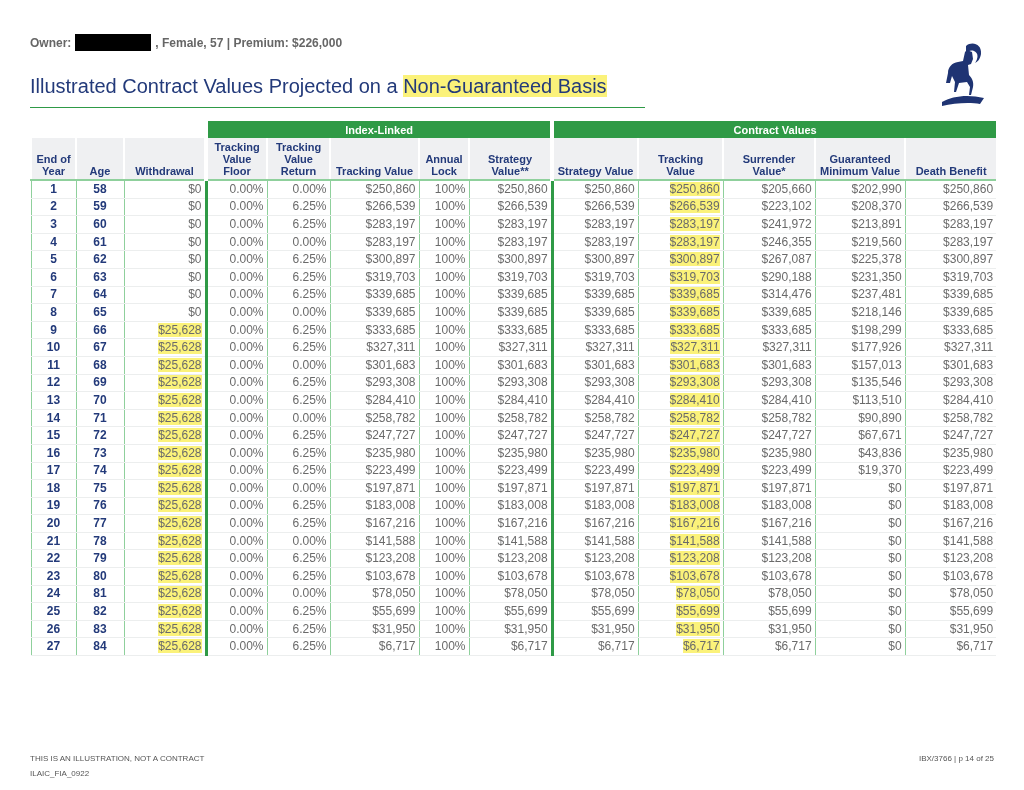 This screenshot has width=1024, height=790. What do you see at coordinates (53, 417) in the screenshot?
I see `table-cell: 14` at bounding box center [53, 417].